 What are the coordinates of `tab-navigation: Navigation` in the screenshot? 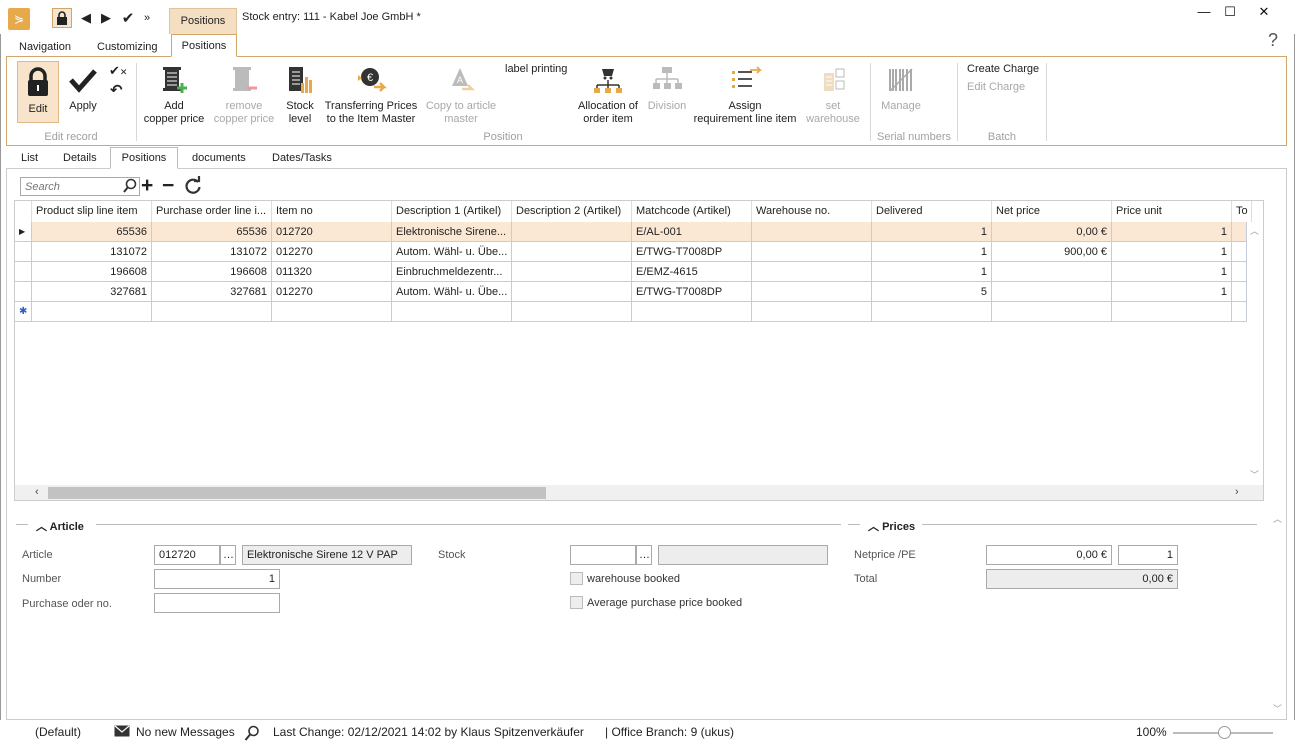 It's located at (45, 47).